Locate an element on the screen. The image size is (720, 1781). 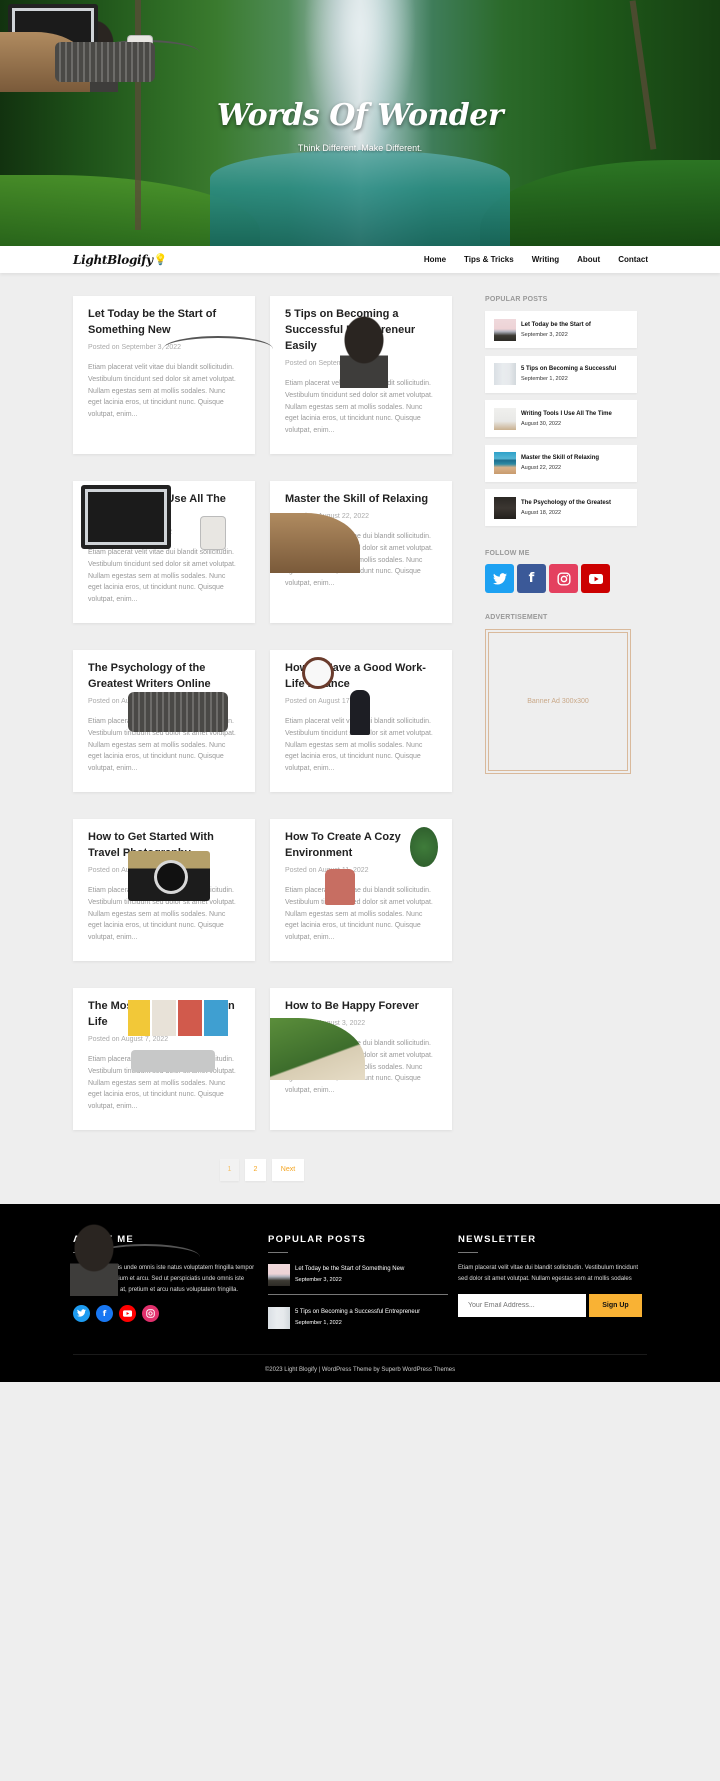
site-tagline: Think Different. Make Different. is located at coordinates (360, 148).